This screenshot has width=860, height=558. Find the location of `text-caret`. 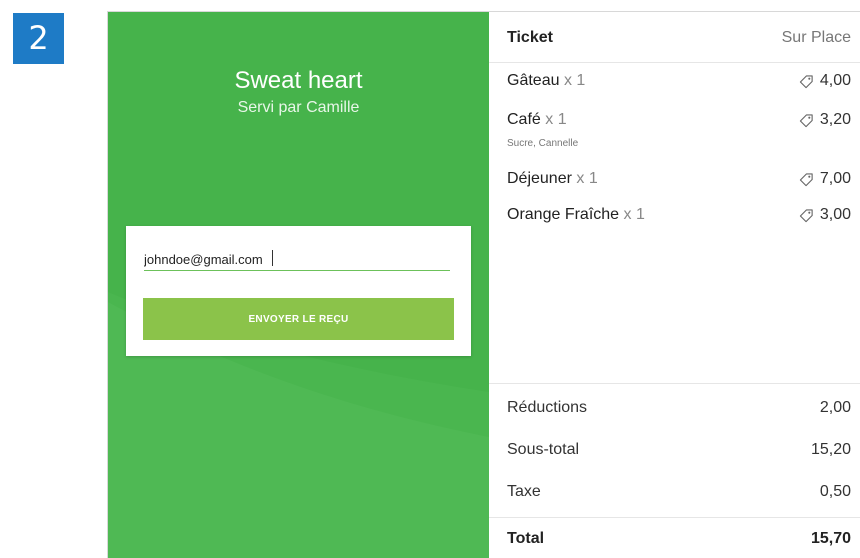

text-caret is located at coordinates (272, 258).